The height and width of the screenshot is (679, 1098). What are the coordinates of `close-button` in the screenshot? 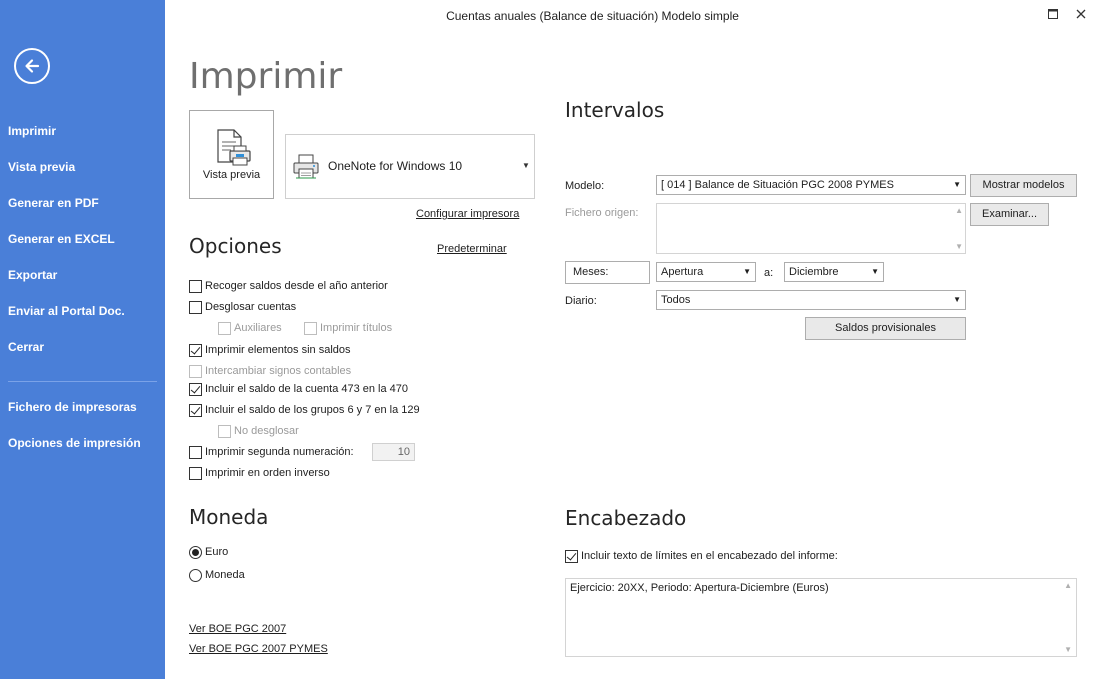 It's located at (1081, 14).